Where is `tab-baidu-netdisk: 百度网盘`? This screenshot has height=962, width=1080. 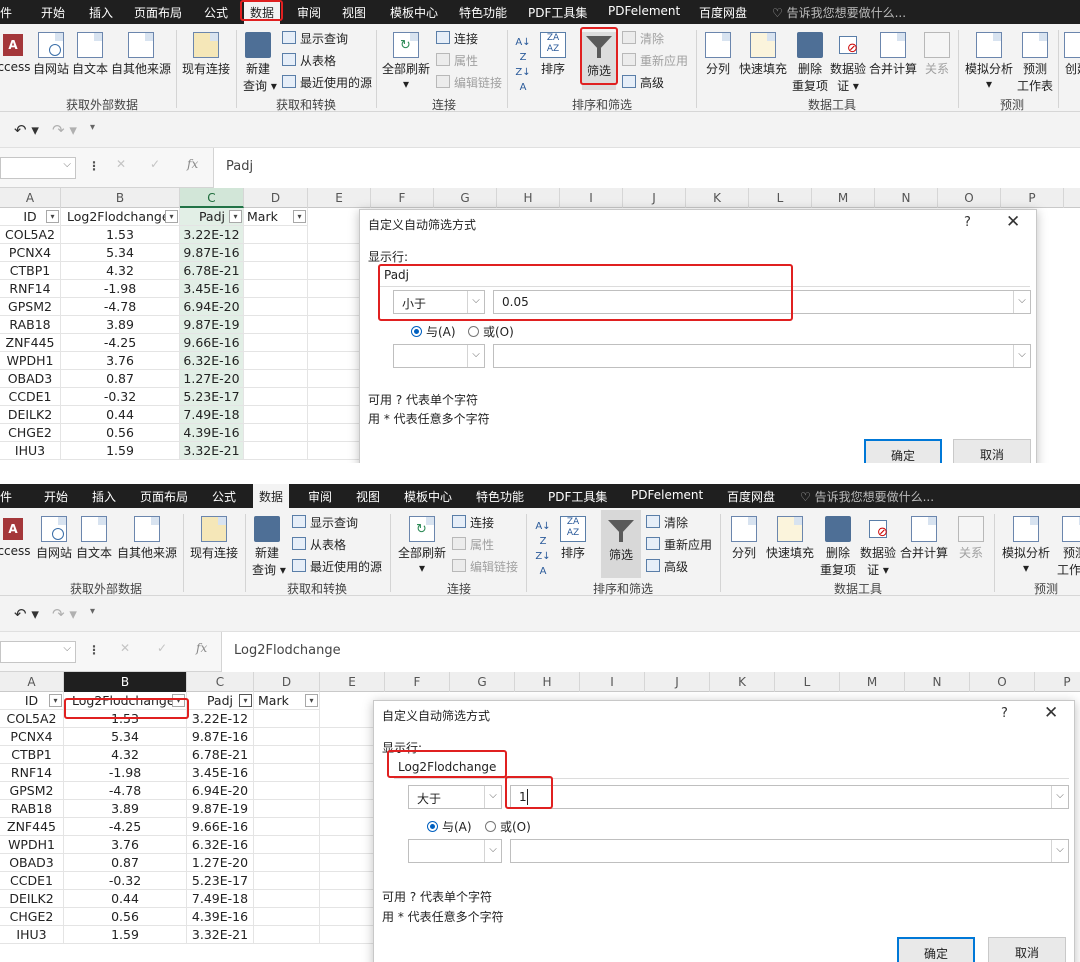 tab-baidu-netdisk: 百度网盘 is located at coordinates (723, 12).